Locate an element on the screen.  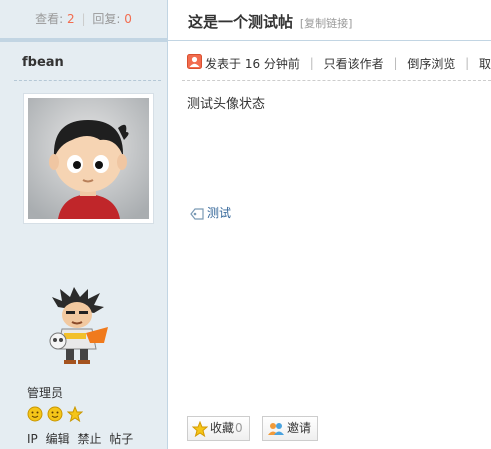
user-online-icon is located at coordinates (194, 63).